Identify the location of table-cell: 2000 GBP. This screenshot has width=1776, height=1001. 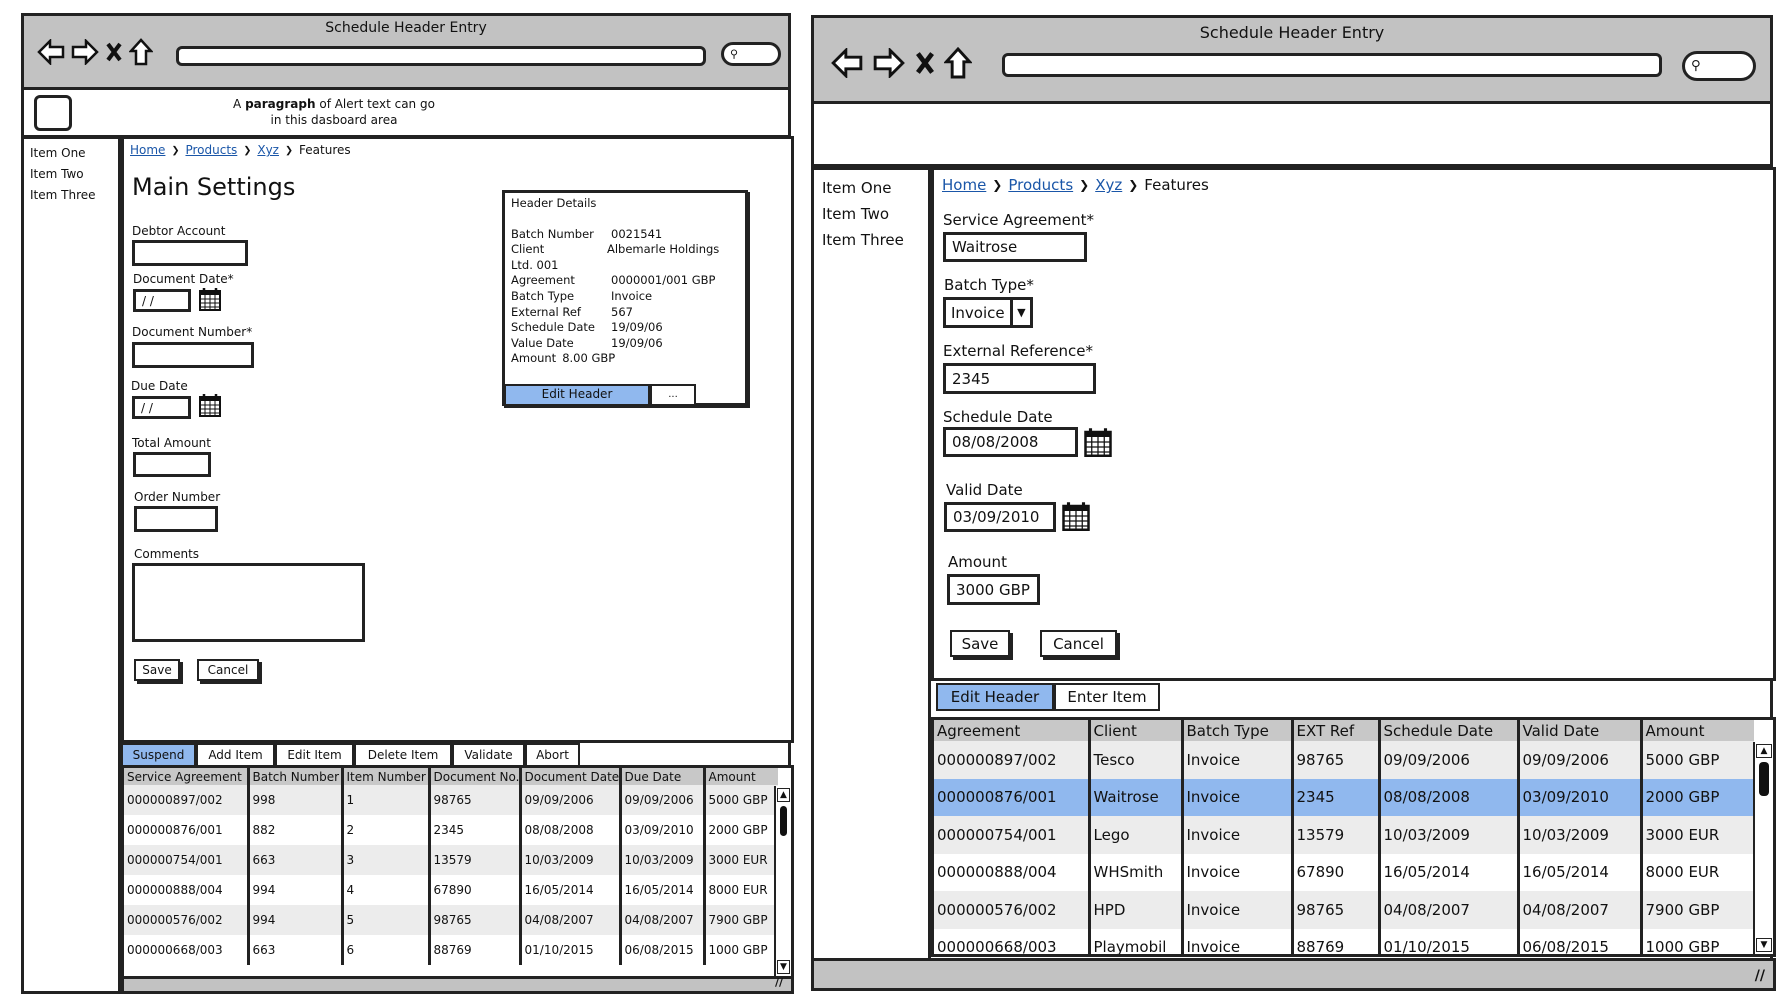
(741, 830).